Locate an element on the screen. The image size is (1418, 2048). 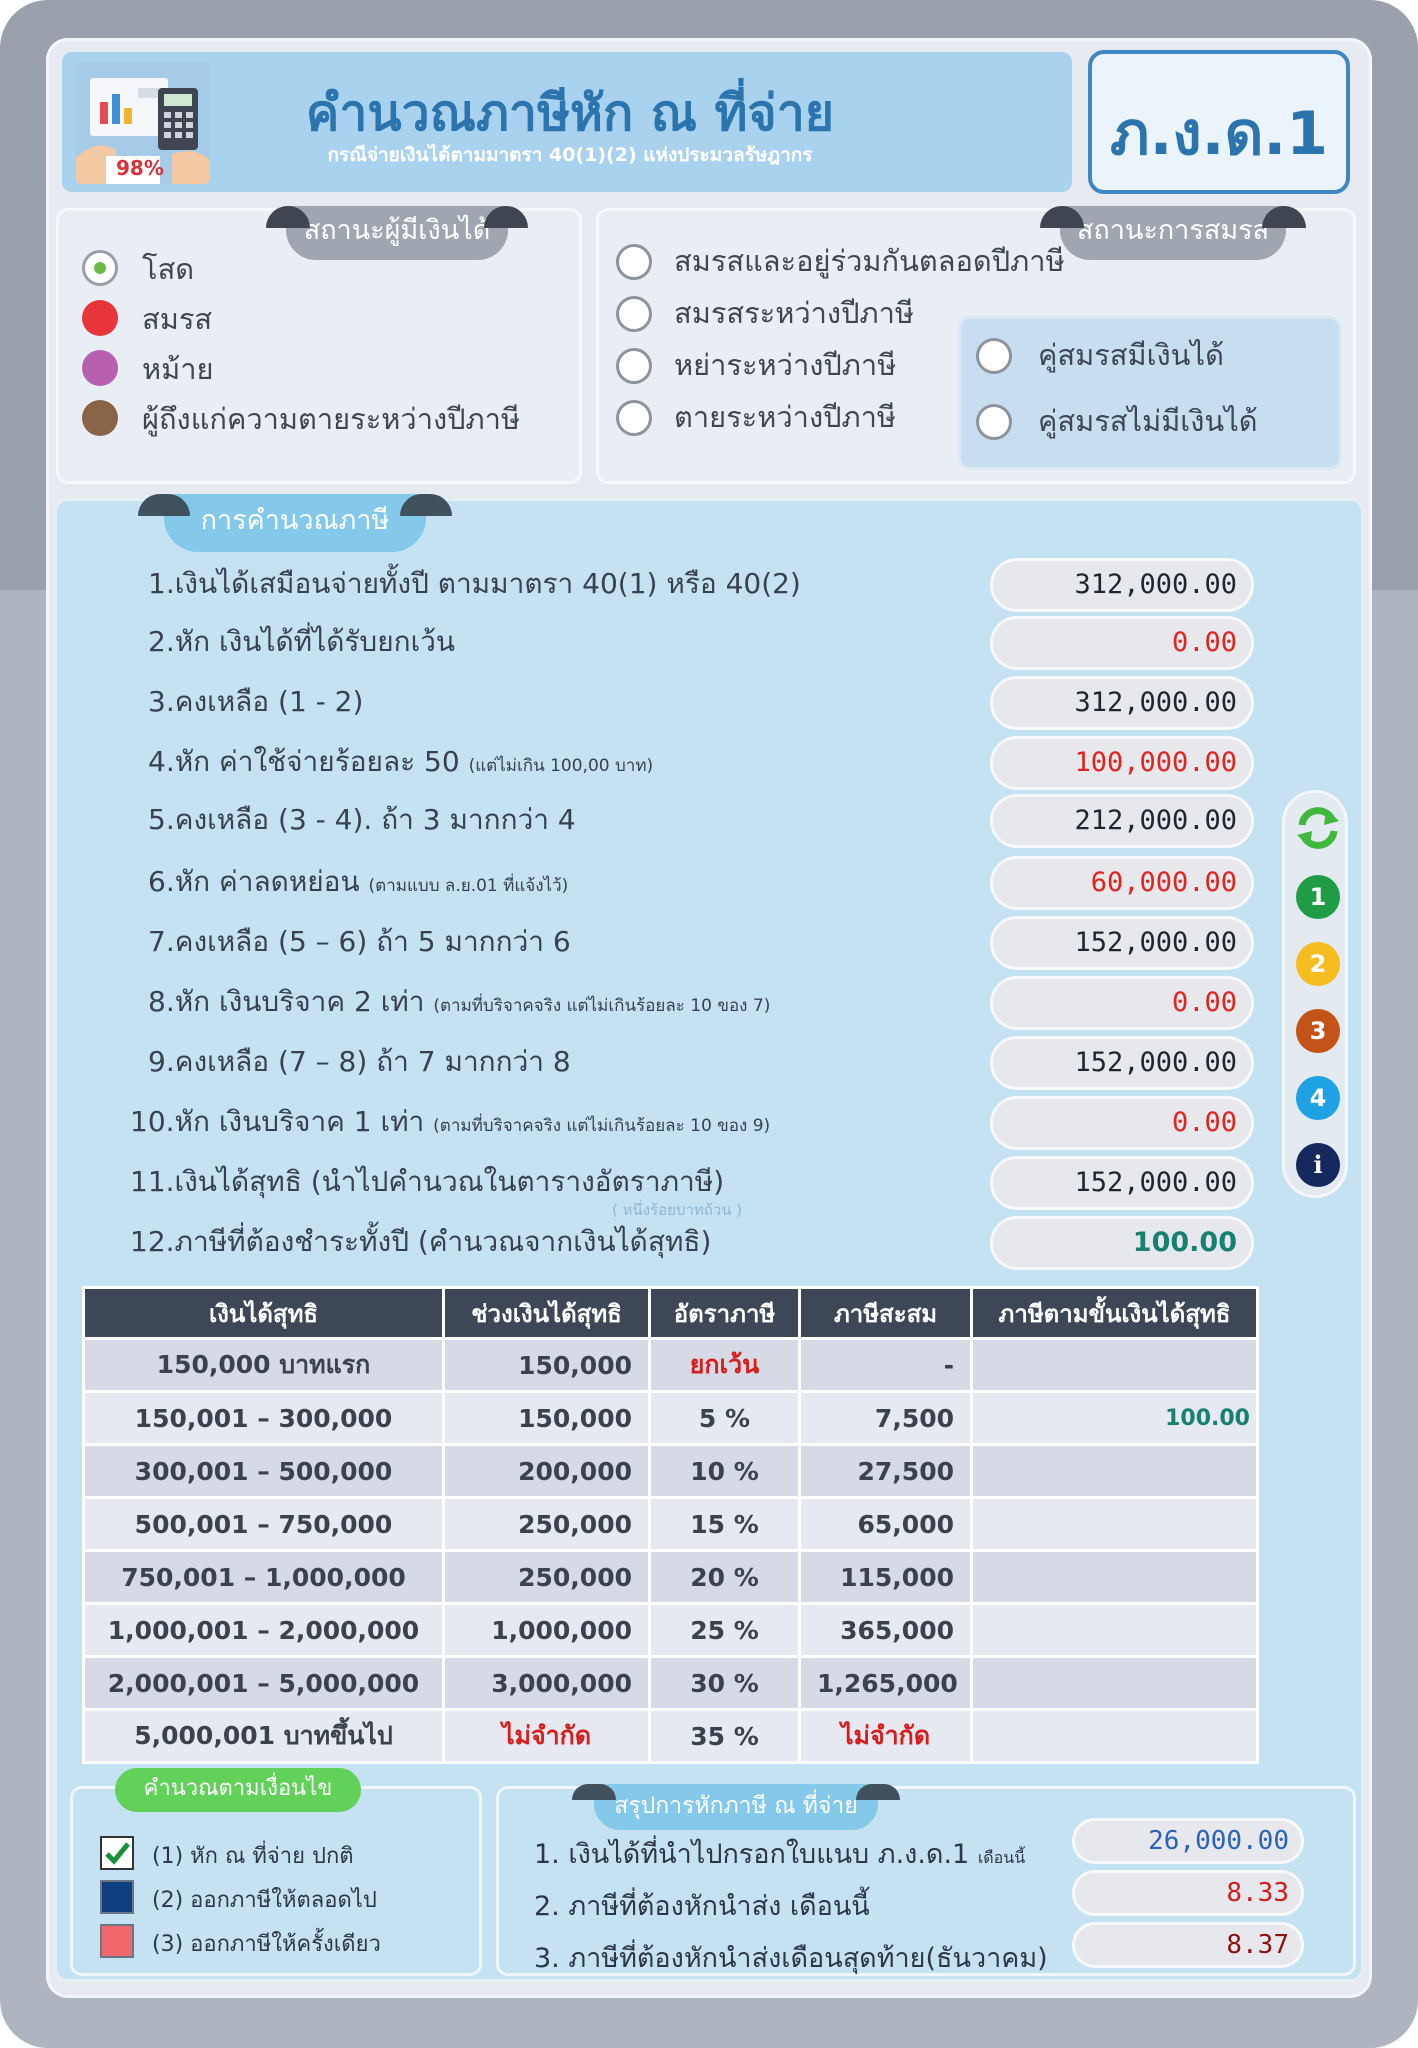
condition-label: (1) หัก ณ ที่จ่าย ปกติ is located at coordinates (253, 1856).